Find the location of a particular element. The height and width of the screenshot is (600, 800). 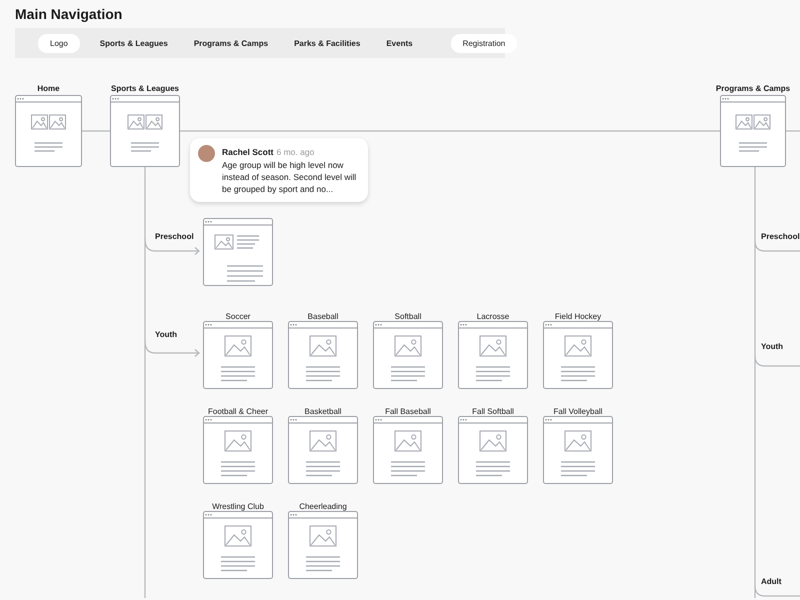

page-label: Home is located at coordinates (48, 89).